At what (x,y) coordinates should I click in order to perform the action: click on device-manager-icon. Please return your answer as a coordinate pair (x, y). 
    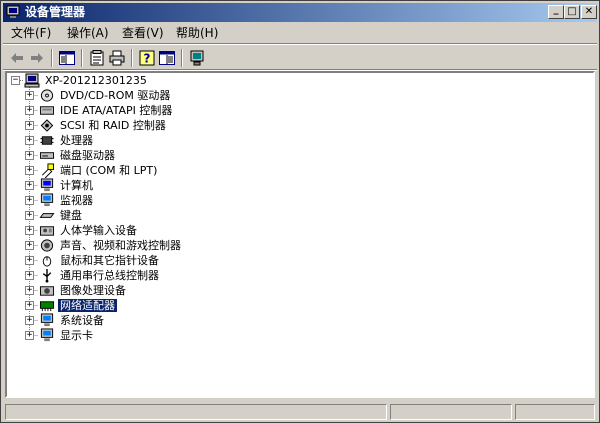
    Looking at the image, I should click on (13, 11).